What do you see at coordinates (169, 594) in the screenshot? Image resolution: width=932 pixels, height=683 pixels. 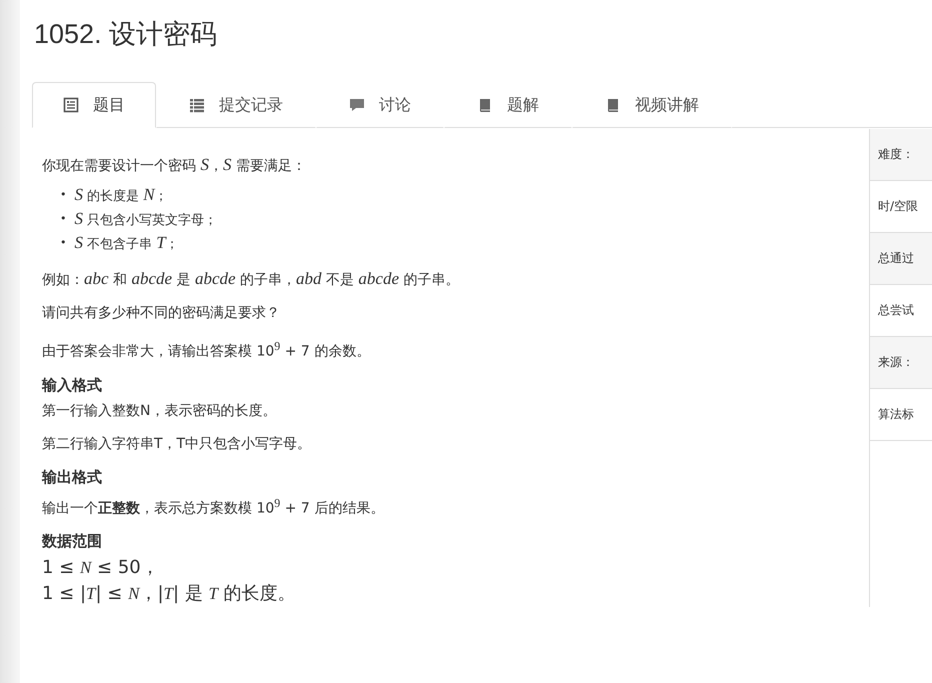 I see `formula-line: 1 ≤ |T| ≤ N，|T| 是 T 的长度。` at bounding box center [169, 594].